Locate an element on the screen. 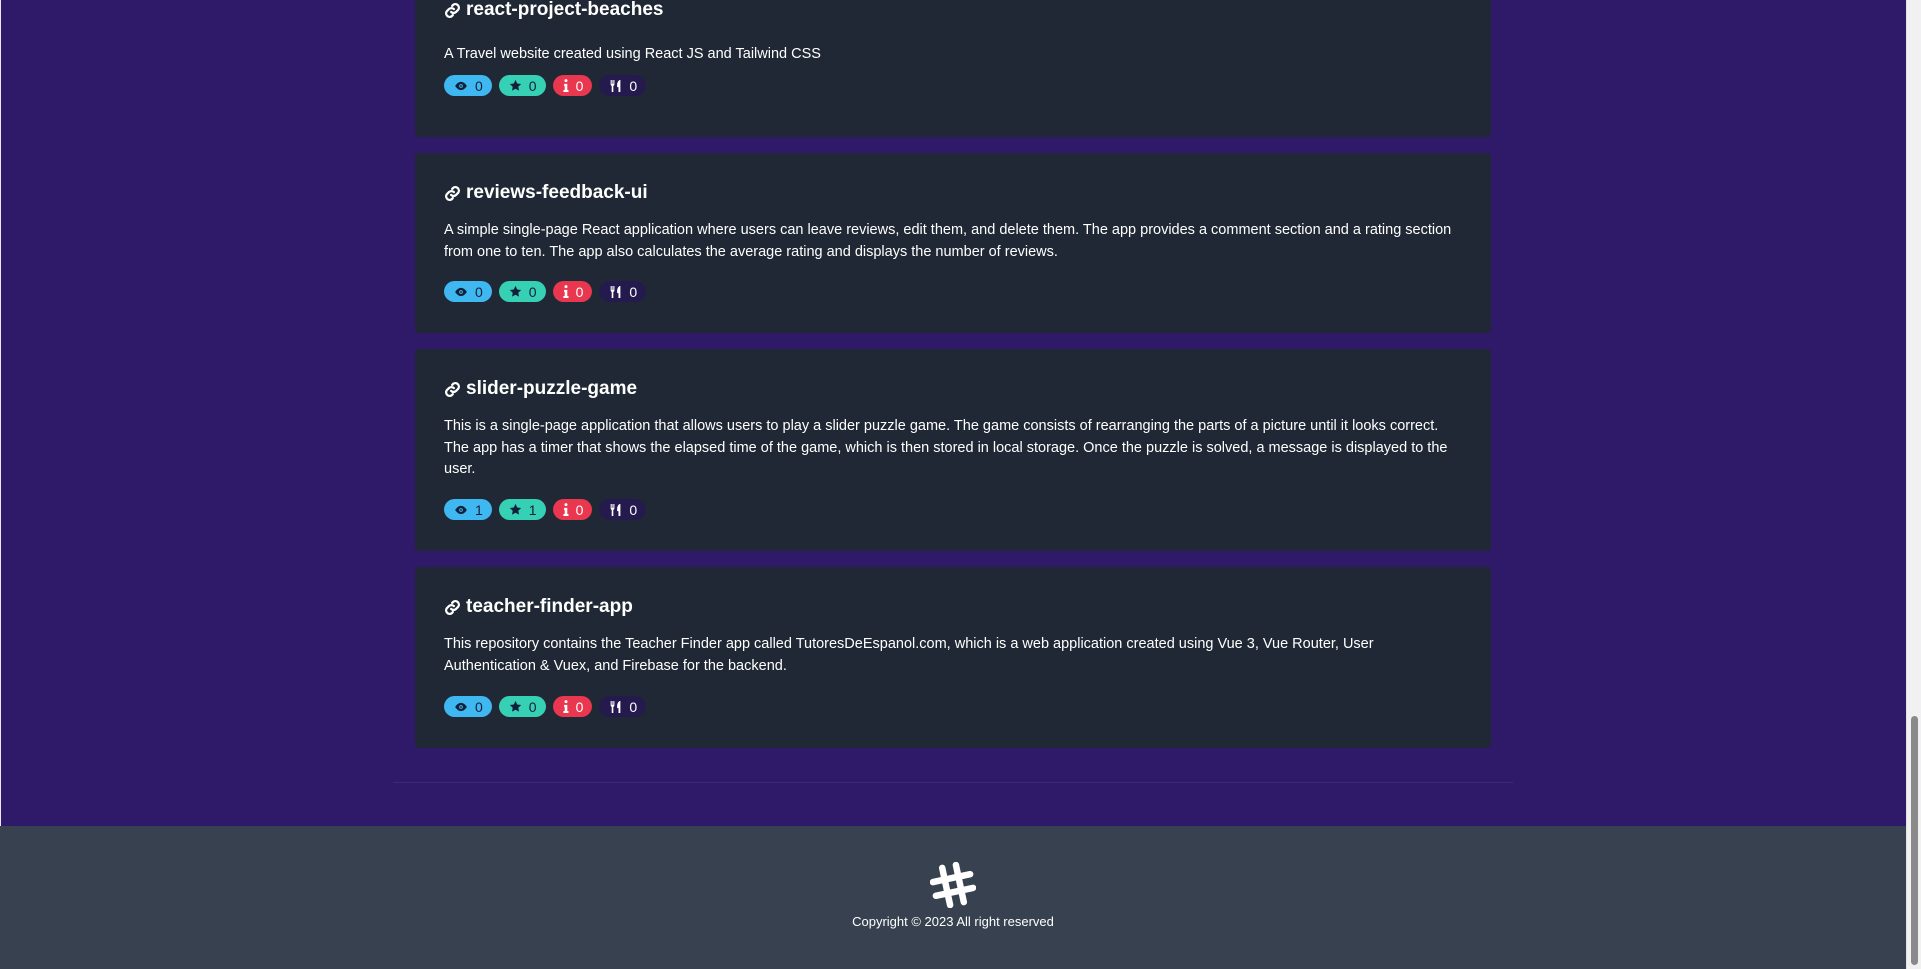  repo-title-link: react-project-beaches is located at coordinates (553, 10).